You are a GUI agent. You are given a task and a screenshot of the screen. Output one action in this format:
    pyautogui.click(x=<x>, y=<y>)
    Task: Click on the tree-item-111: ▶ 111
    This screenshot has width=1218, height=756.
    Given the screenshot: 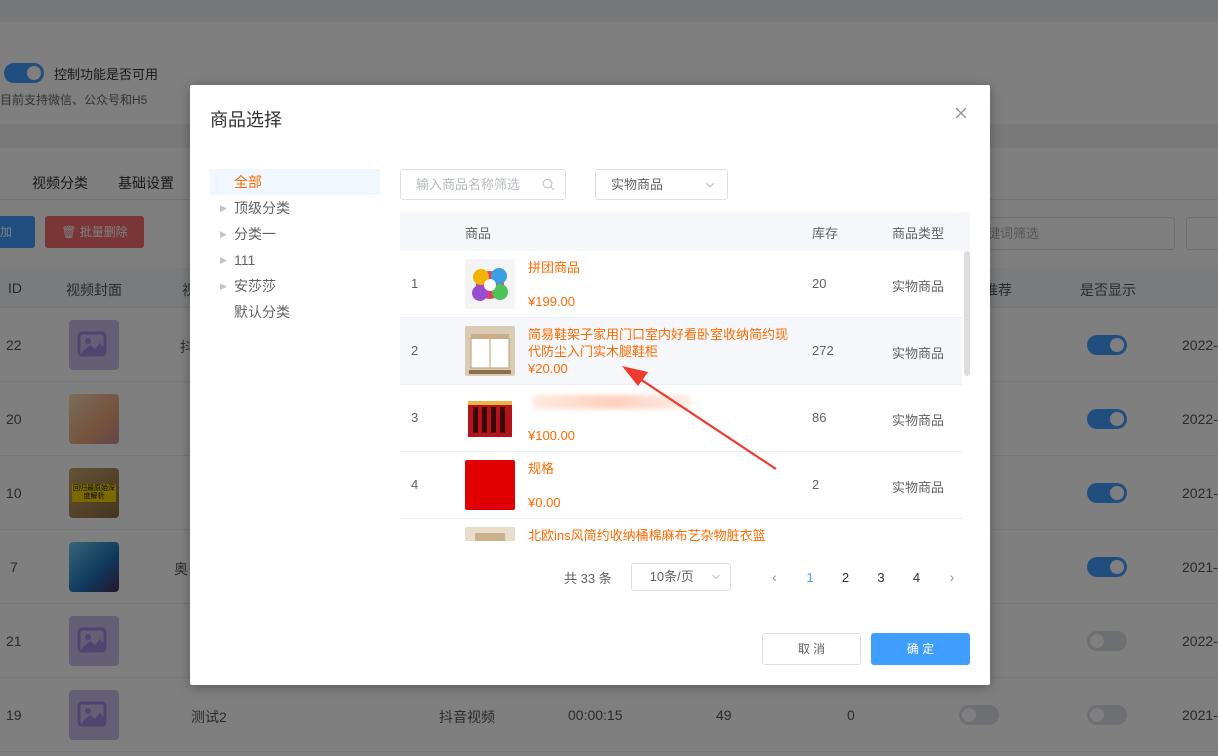 What is the action you would take?
    pyautogui.click(x=295, y=260)
    